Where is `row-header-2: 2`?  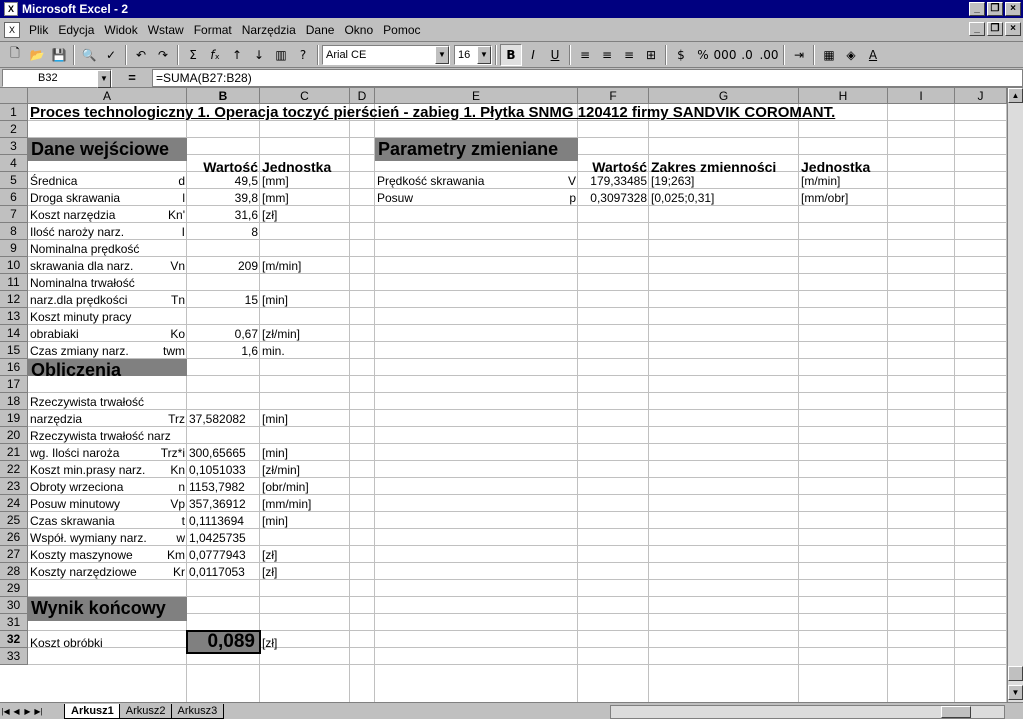
row-header-2: 2 is located at coordinates (14, 129).